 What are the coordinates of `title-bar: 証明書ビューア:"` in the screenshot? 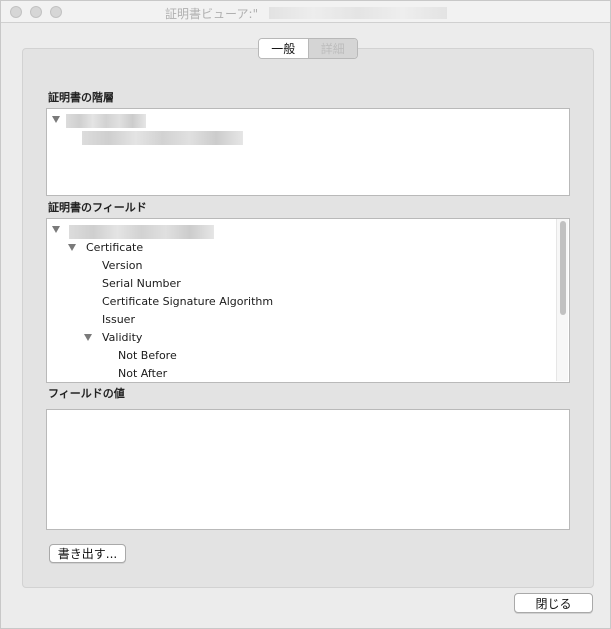 It's located at (305, 12).